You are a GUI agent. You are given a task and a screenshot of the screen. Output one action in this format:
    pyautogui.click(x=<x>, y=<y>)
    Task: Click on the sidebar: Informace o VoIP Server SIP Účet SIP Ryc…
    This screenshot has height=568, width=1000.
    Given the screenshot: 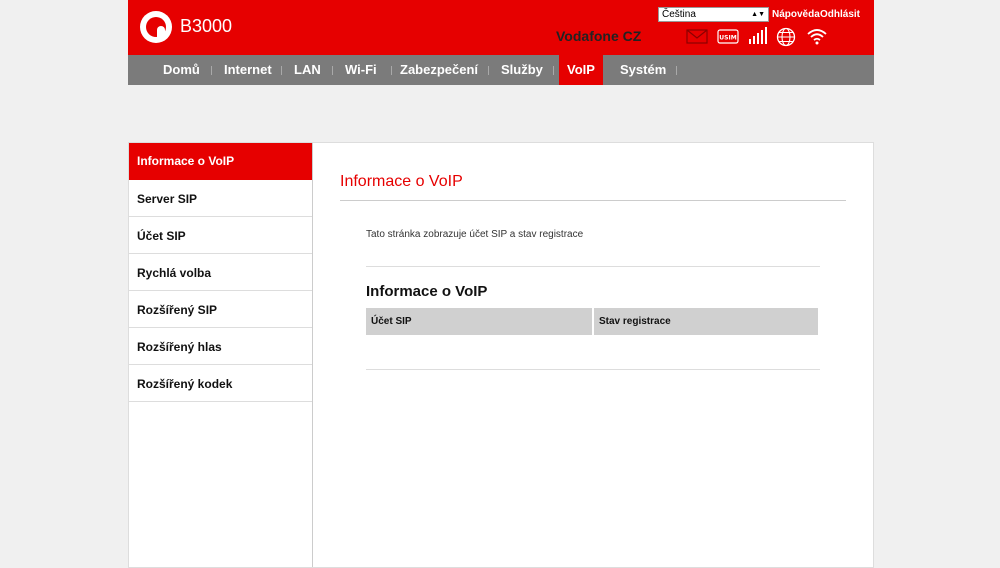 What is the action you would take?
    pyautogui.click(x=221, y=355)
    